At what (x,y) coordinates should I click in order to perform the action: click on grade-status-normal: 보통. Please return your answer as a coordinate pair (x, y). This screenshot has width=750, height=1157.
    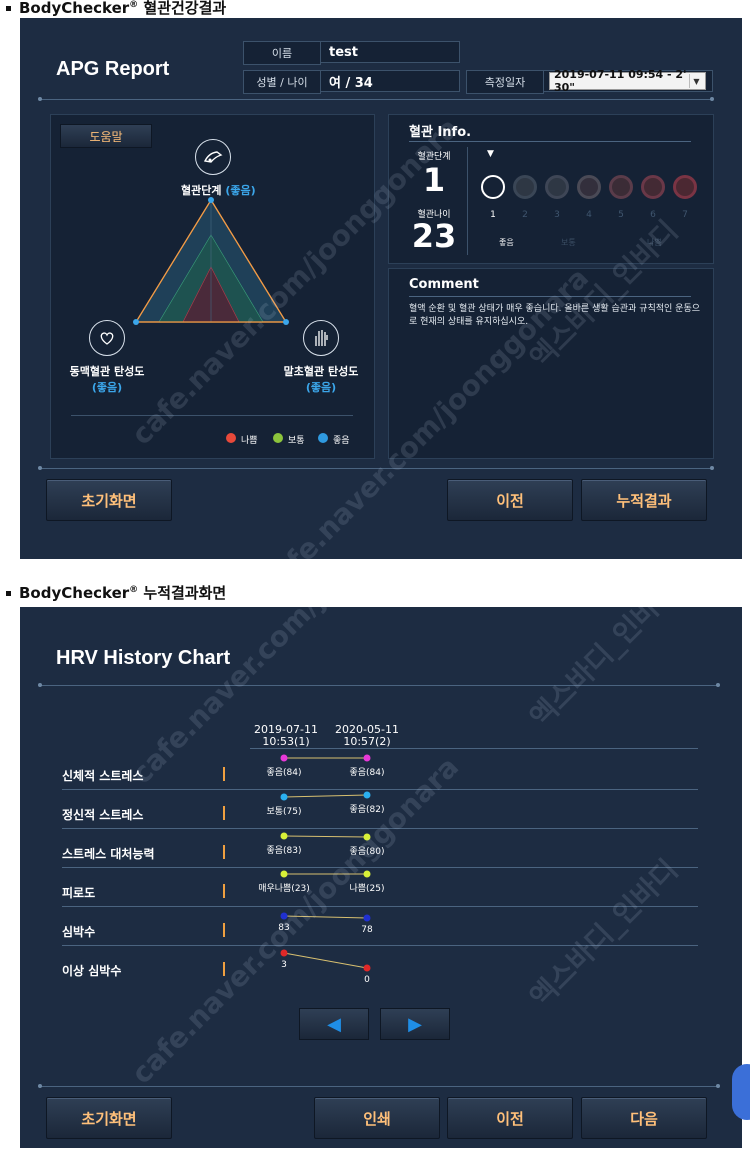
    Looking at the image, I should click on (568, 242).